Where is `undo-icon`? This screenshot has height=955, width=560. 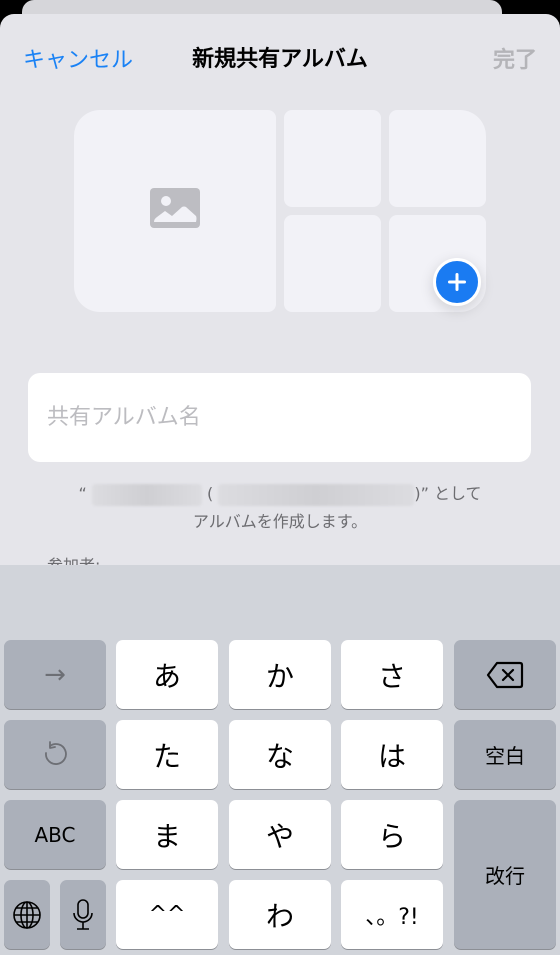 undo-icon is located at coordinates (56, 752).